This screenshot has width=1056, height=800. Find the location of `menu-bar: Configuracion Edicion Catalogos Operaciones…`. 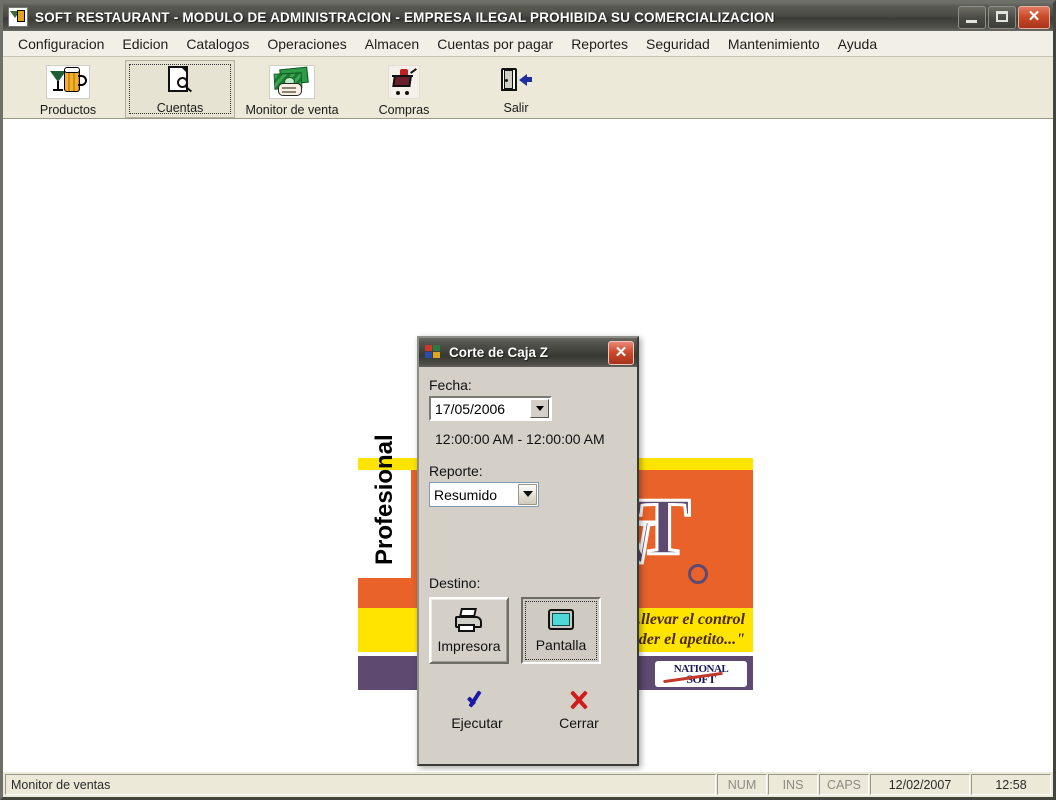

menu-bar: Configuracion Edicion Catalogos Operaciones… is located at coordinates (528, 44).